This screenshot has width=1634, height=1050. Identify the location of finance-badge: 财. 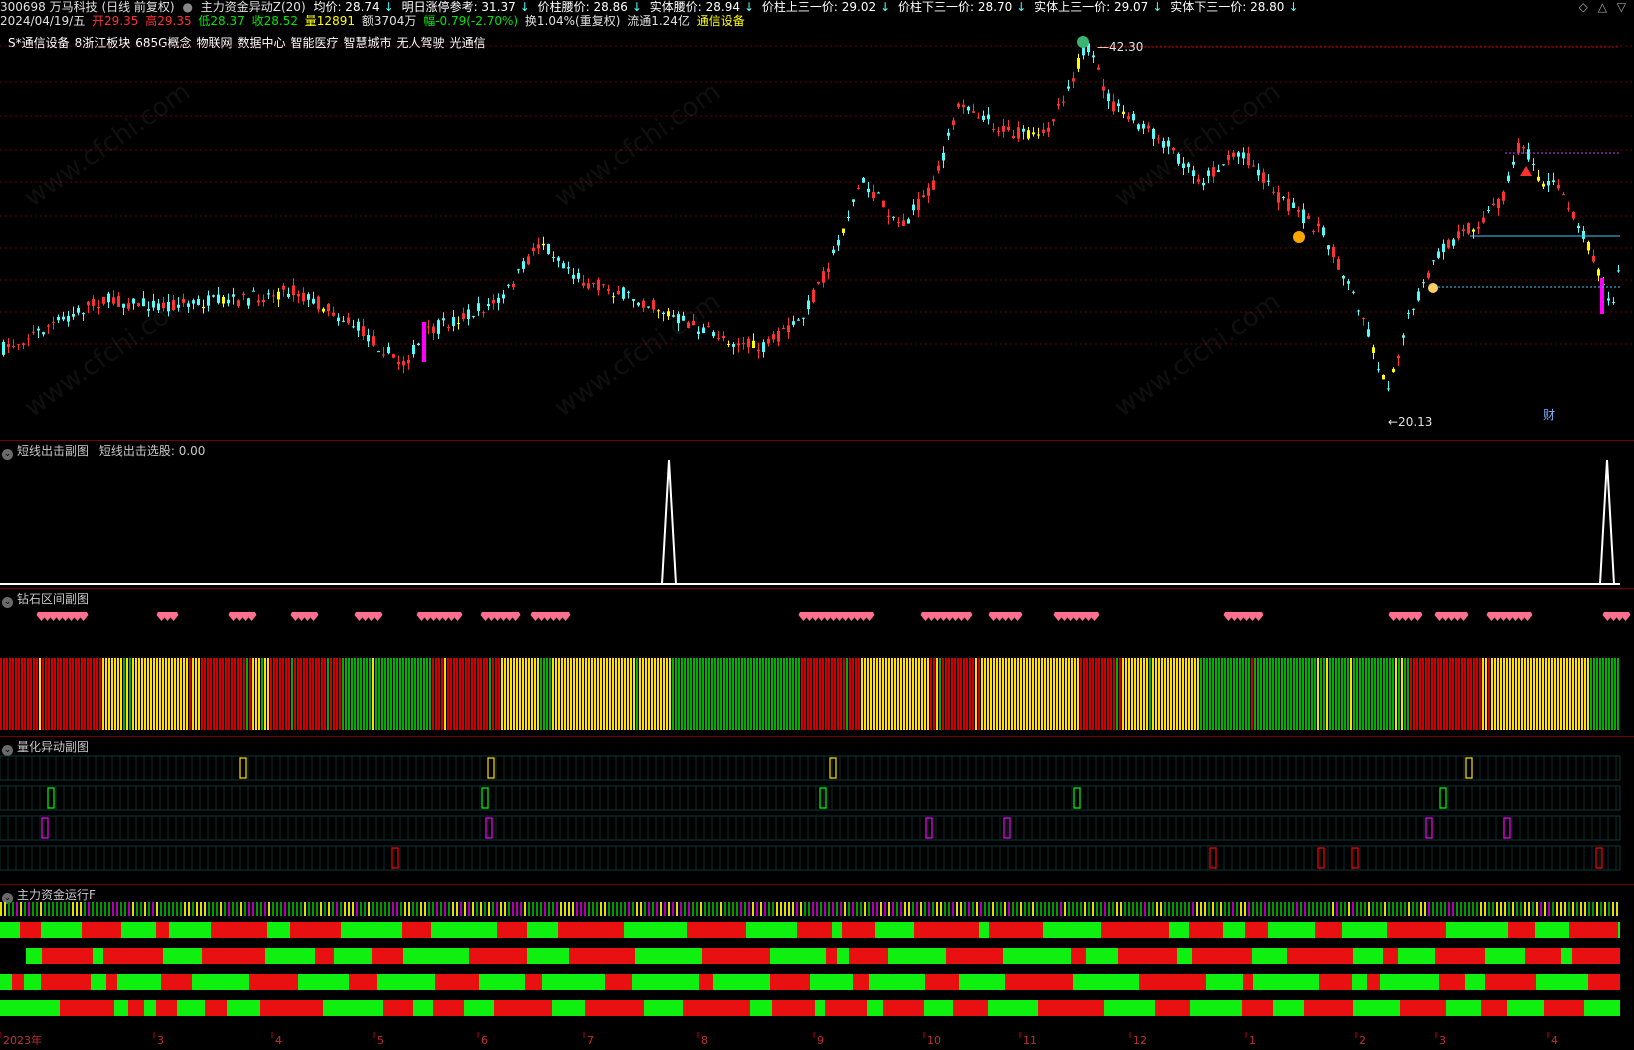
(1549, 415).